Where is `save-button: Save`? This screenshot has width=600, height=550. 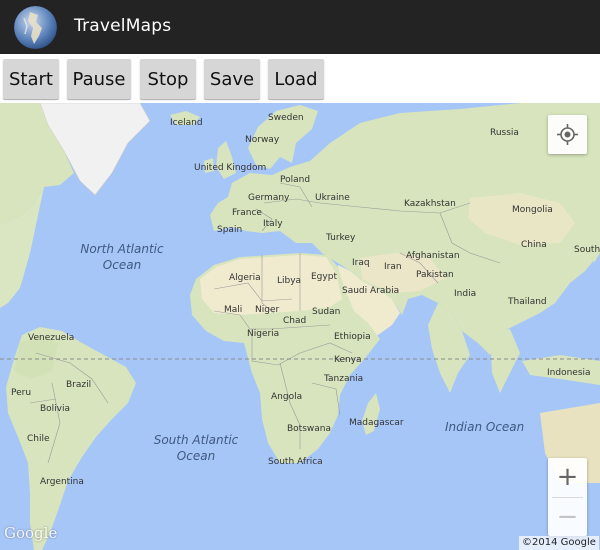
save-button: Save is located at coordinates (232, 79).